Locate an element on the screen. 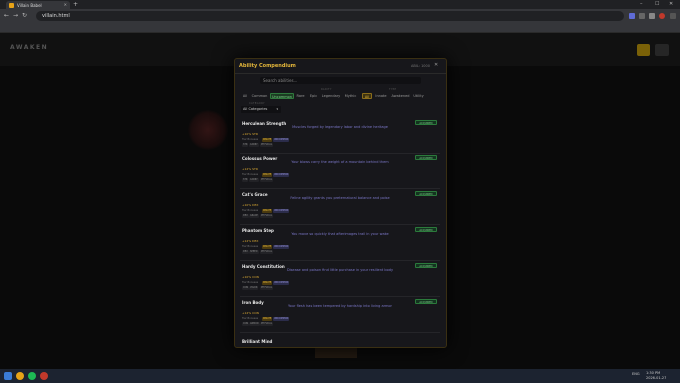 This screenshot has width=680, height=383. ability-cost: +12% CON is located at coordinates (250, 313).